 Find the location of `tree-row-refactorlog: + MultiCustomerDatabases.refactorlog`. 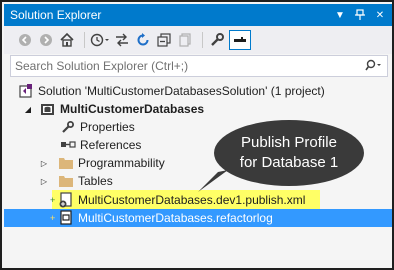

tree-row-refactorlog: + MultiCustomerDatabases.refactorlog is located at coordinates (198, 218).